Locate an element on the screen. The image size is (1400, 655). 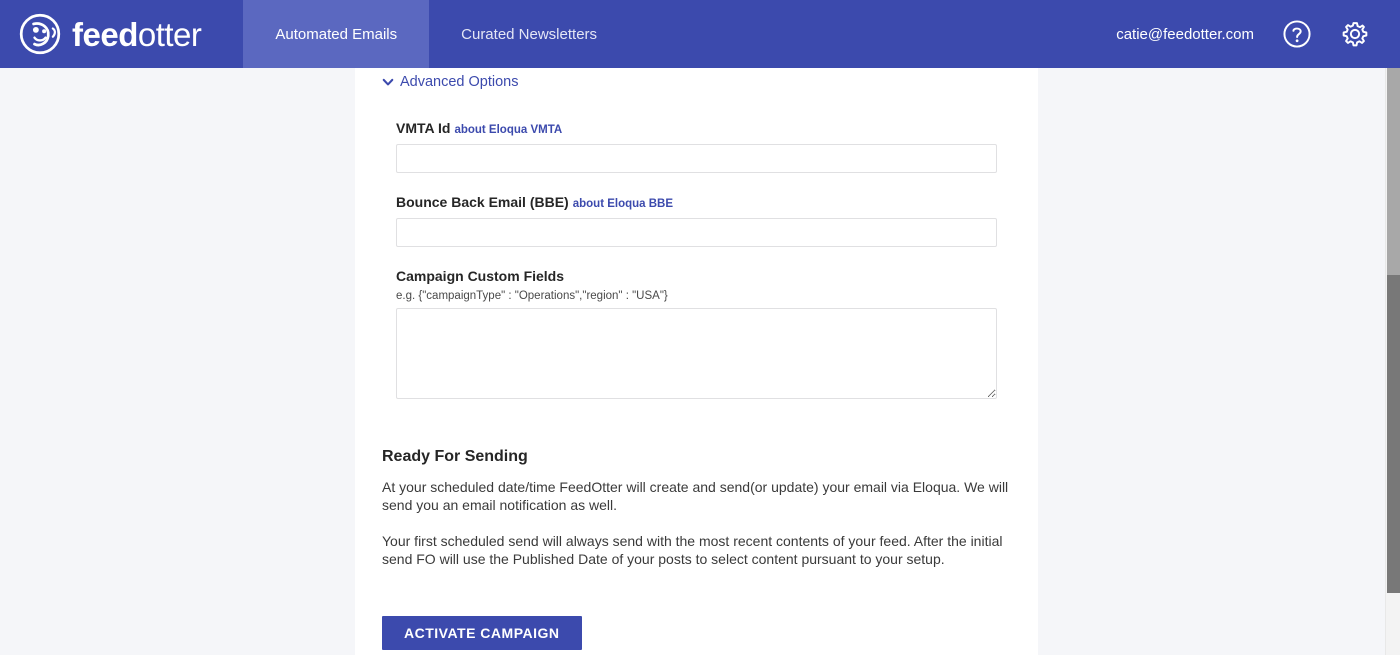
page-scrollbar-thumb is located at coordinates (1393, 434).